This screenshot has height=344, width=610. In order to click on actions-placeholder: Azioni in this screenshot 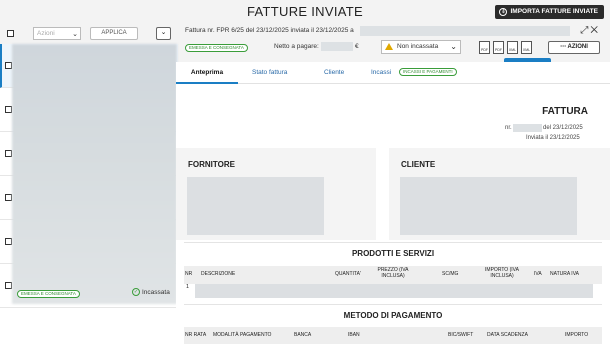, I will do `click(46, 33)`.